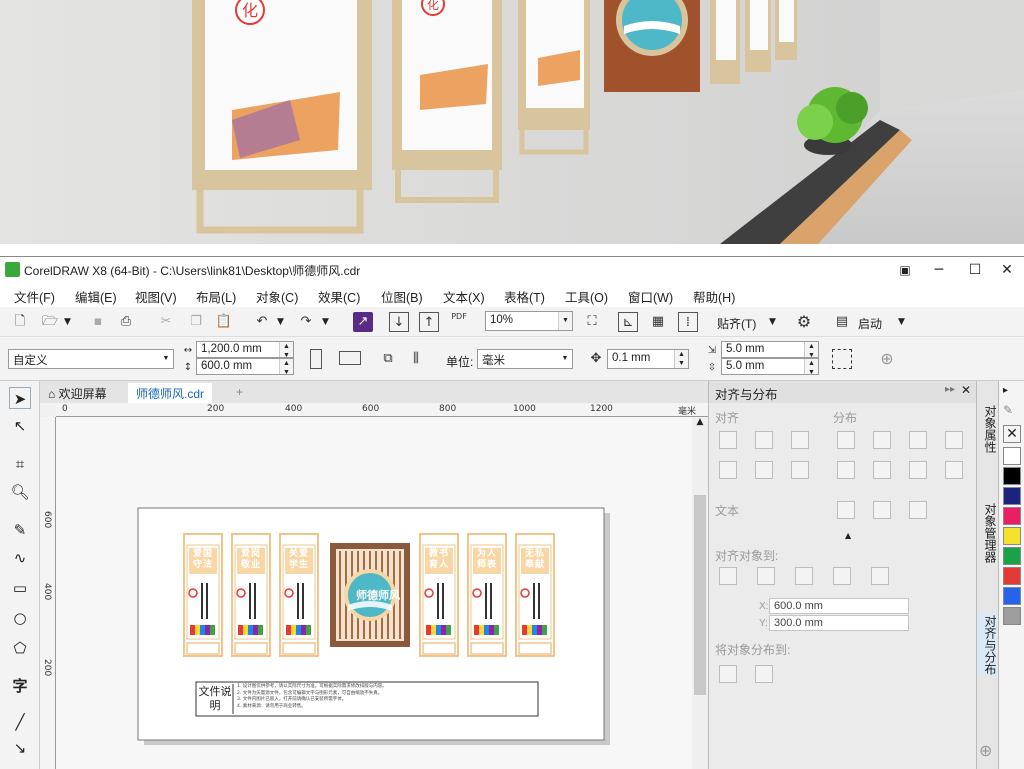 This screenshot has height=769, width=1024. Describe the element at coordinates (905, 270) in the screenshot. I see `profile-icon: ▣` at that location.